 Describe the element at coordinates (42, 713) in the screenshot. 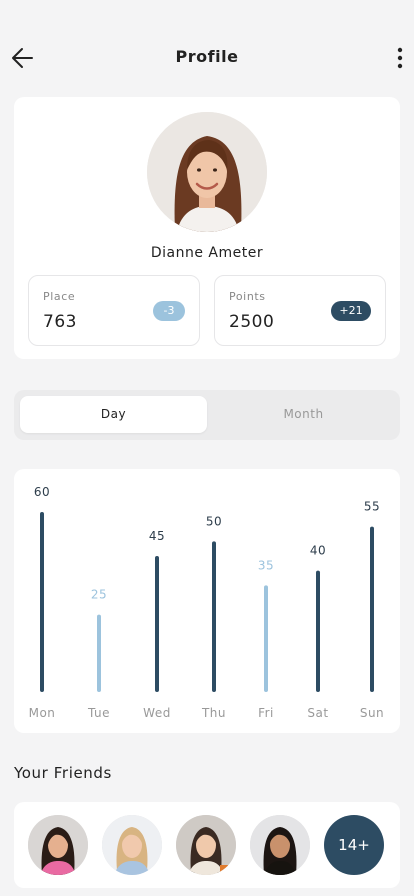

I see `chart-category-label: Mon` at that location.